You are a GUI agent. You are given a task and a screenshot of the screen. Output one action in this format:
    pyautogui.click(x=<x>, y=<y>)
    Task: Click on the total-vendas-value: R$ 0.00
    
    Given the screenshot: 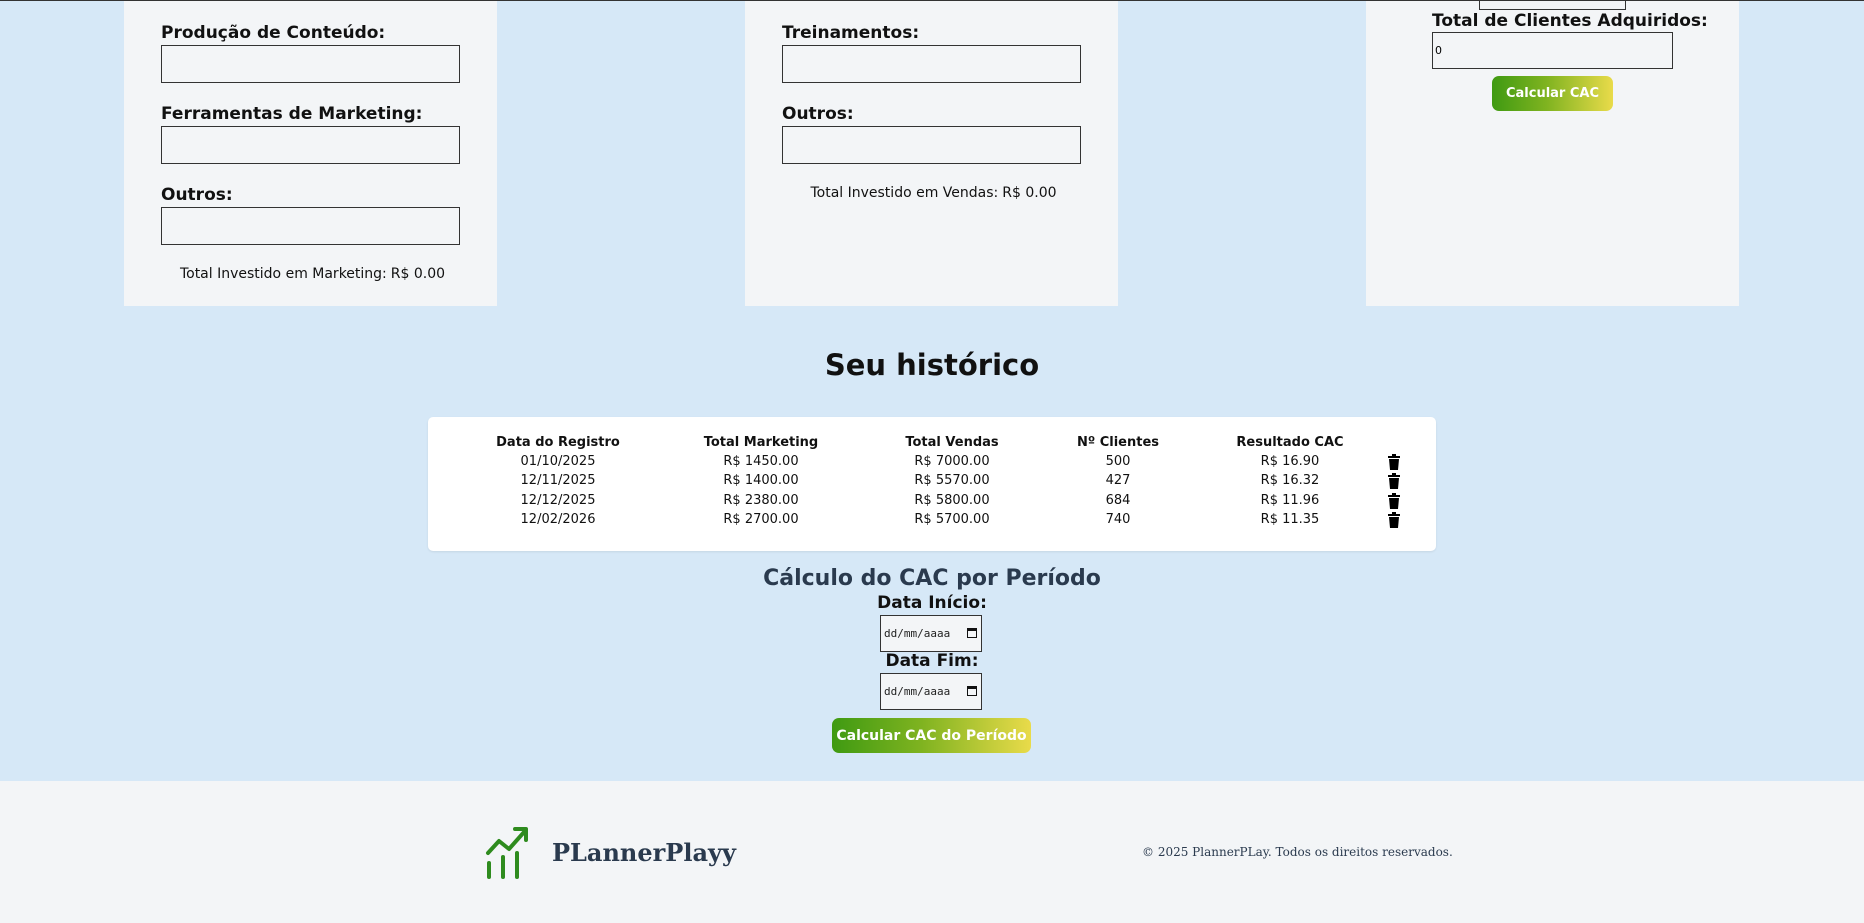 What is the action you would take?
    pyautogui.click(x=1029, y=193)
    